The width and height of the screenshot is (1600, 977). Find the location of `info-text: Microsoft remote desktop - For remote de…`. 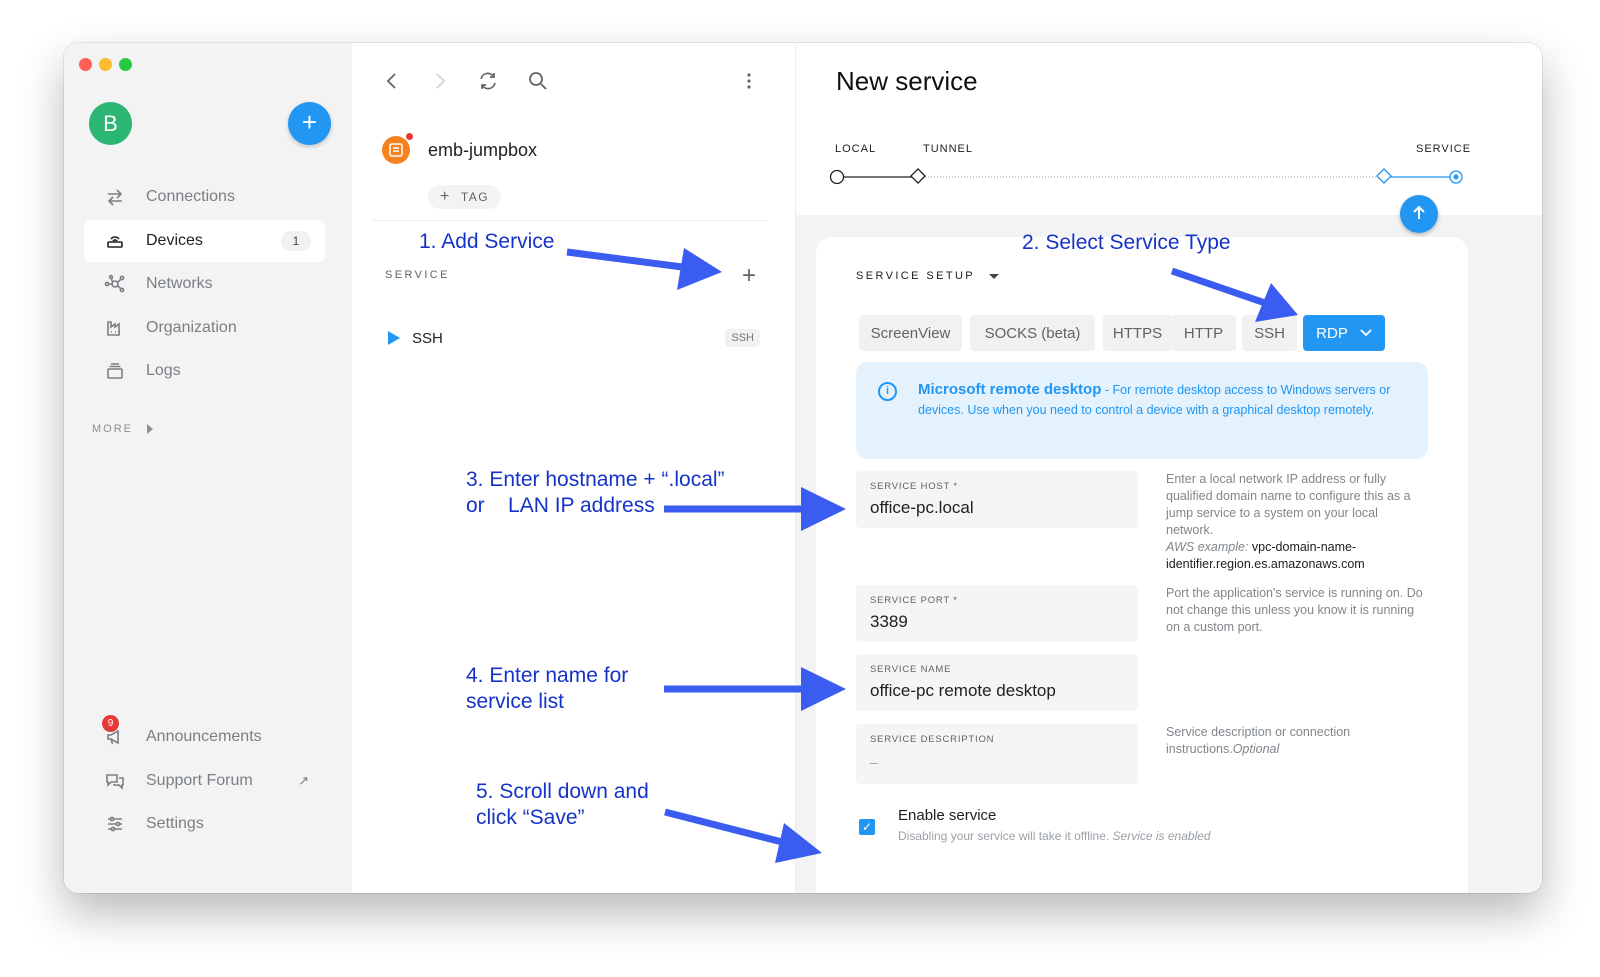

info-text: Microsoft remote desktop - For remote de… is located at coordinates (1163, 400).